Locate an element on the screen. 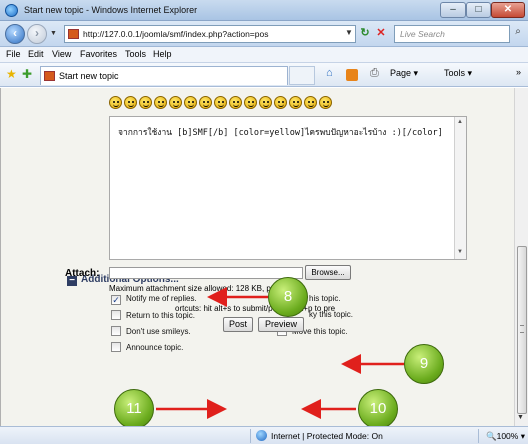 Image resolution: width=528 pixels, height=444 pixels. menu-edit: Edit is located at coordinates (36, 54).